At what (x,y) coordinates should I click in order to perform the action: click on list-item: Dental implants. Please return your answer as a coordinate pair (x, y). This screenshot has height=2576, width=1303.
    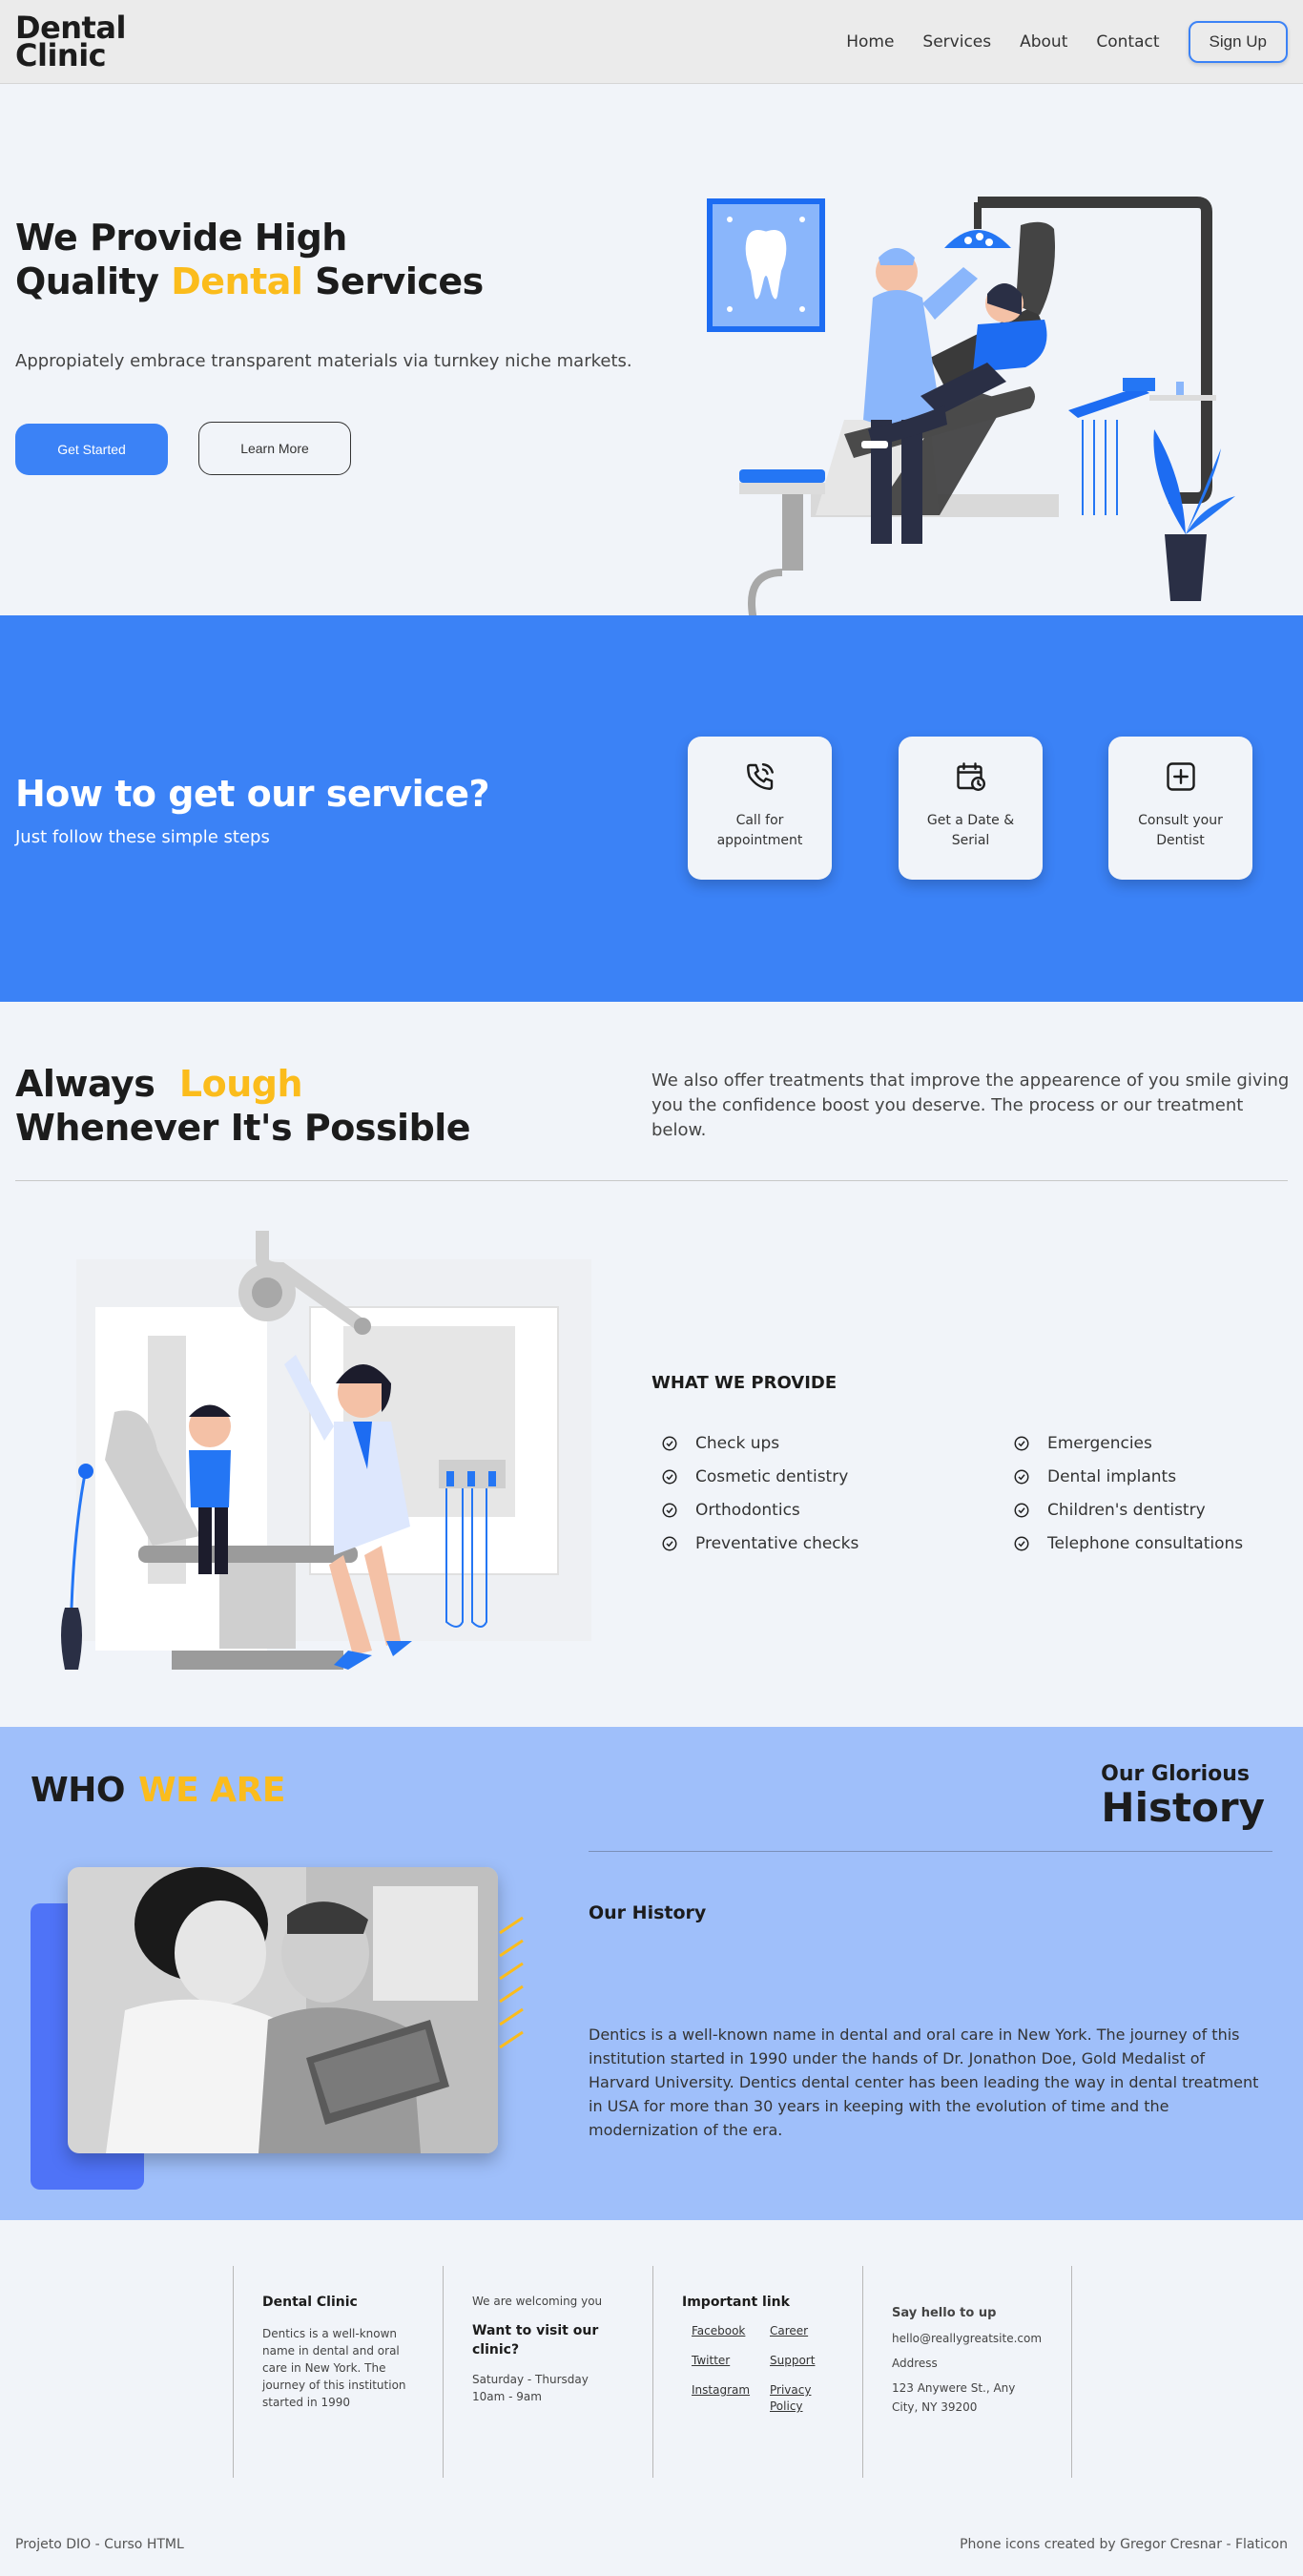
    Looking at the image, I should click on (1128, 1476).